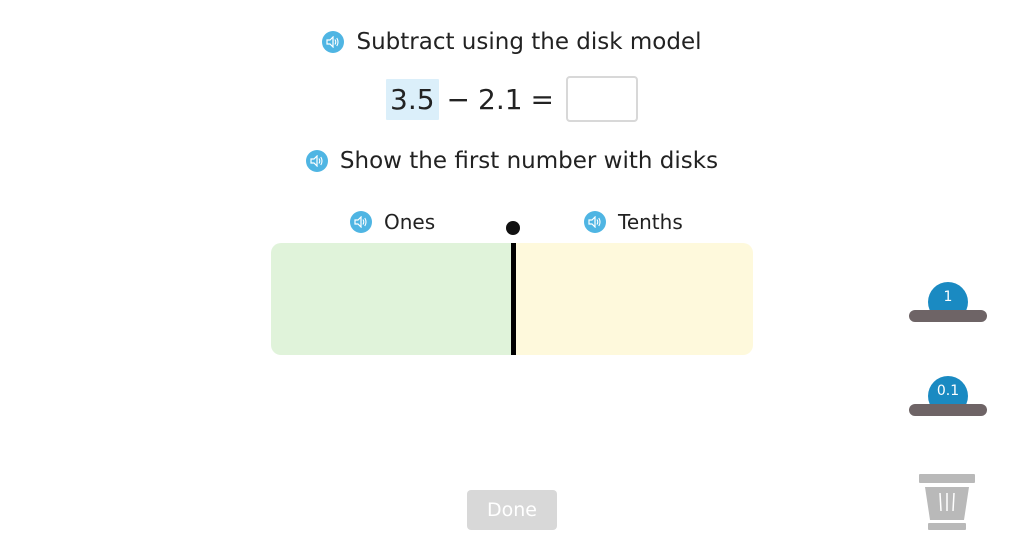 This screenshot has height=560, width=1024. What do you see at coordinates (512, 510) in the screenshot?
I see `done-button: Done` at bounding box center [512, 510].